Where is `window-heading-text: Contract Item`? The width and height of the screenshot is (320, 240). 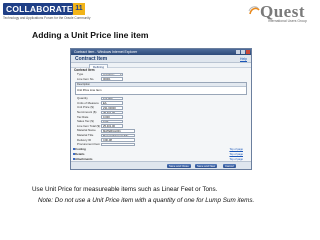 window-heading-text: Contract Item is located at coordinates (91, 59).